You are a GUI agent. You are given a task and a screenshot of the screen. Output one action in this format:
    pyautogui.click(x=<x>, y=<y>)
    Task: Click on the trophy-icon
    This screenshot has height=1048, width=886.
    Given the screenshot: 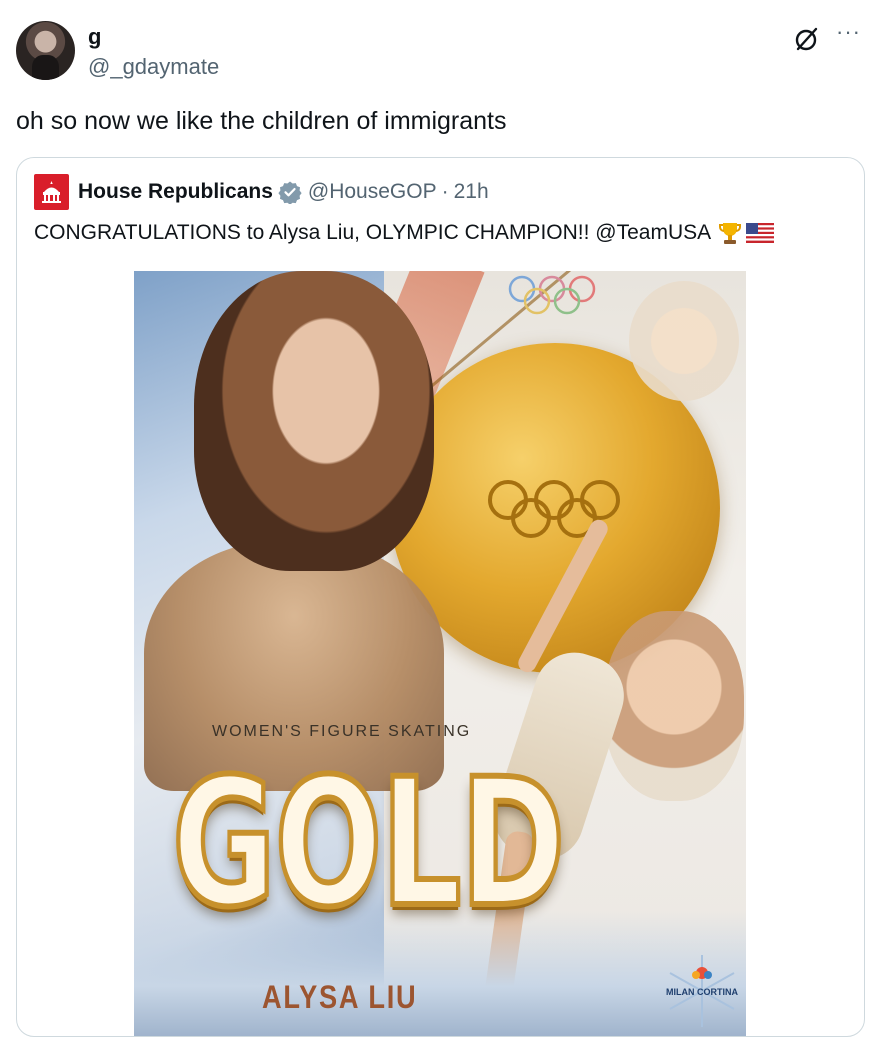 What is the action you would take?
    pyautogui.click(x=730, y=233)
    